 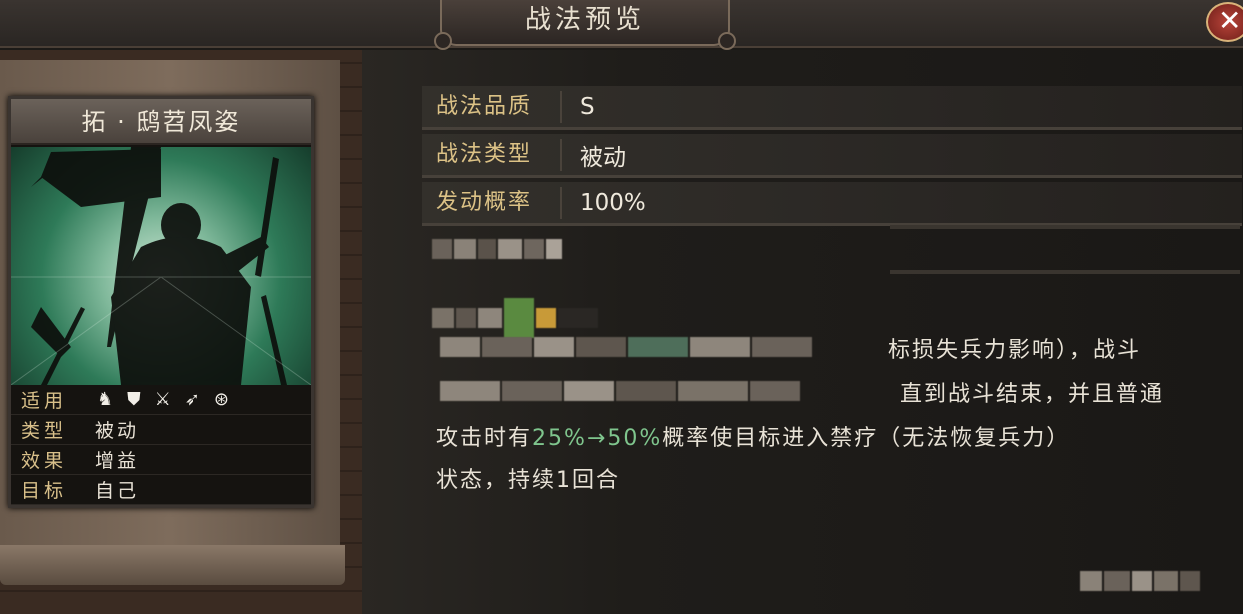 I want to click on tactic-name: 拓 · 鸱苕凤姿, so click(x=161, y=122).